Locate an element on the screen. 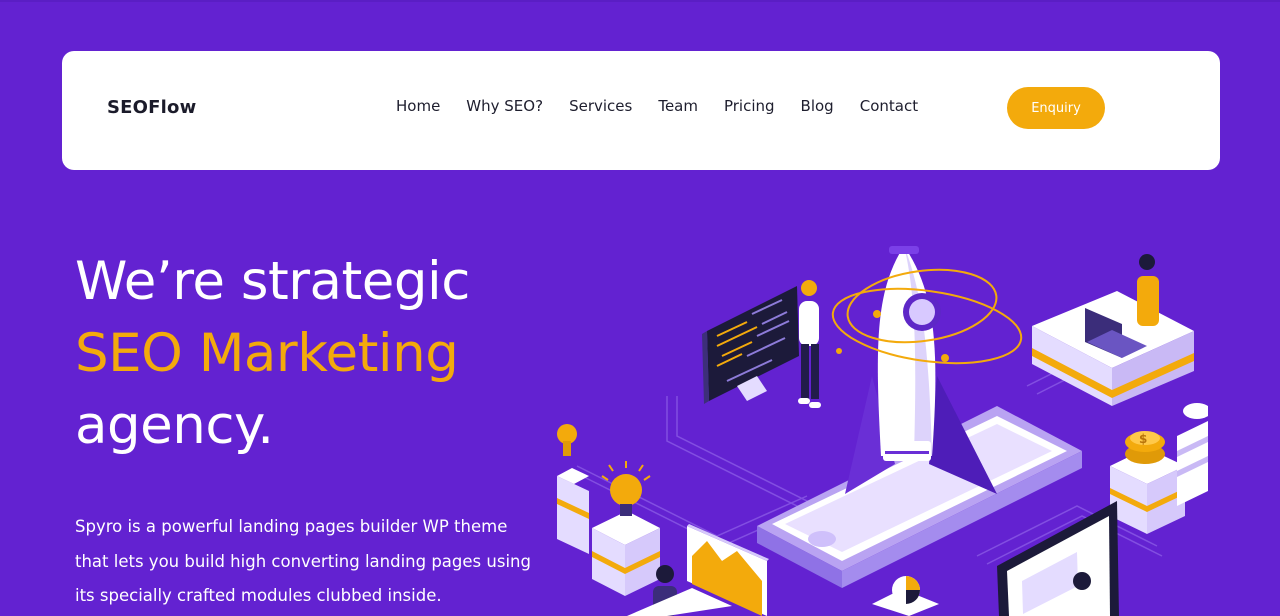 The width and height of the screenshot is (1280, 616). enquiry-button: Enquiry is located at coordinates (1056, 108).